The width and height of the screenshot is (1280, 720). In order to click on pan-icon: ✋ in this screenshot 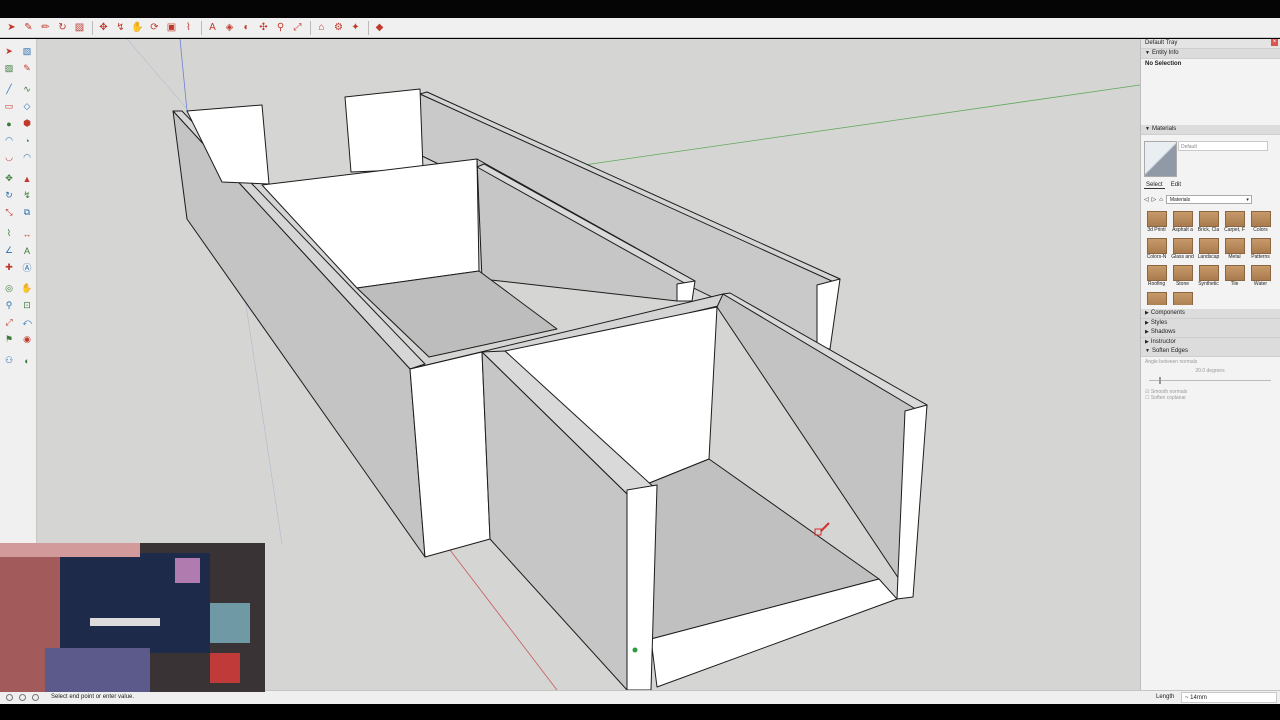, I will do `click(27, 288)`.